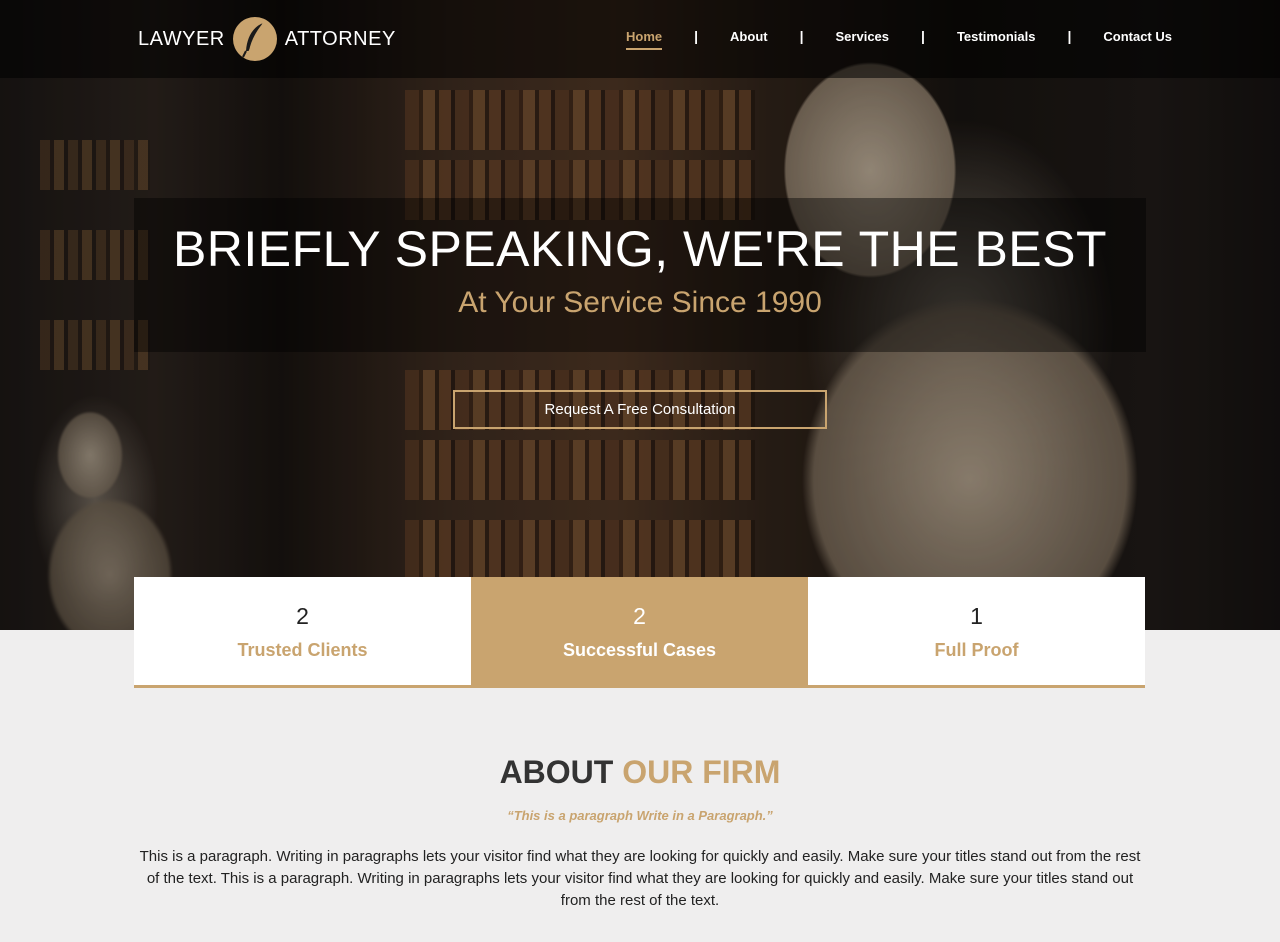  I want to click on logo-left-word: LAWYER, so click(181, 38).